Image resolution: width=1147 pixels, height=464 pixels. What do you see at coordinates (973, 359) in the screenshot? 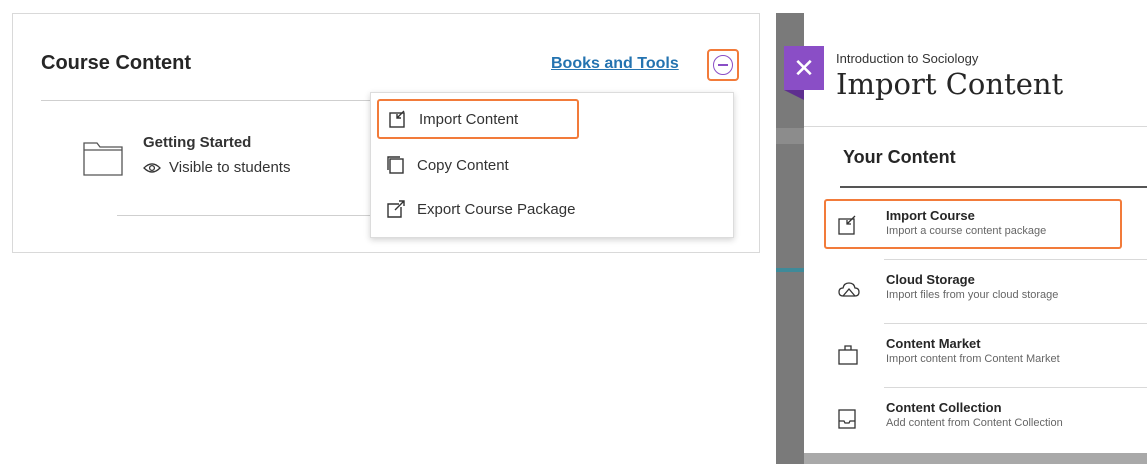
I see `source-description: Import content from Content Market` at bounding box center [973, 359].